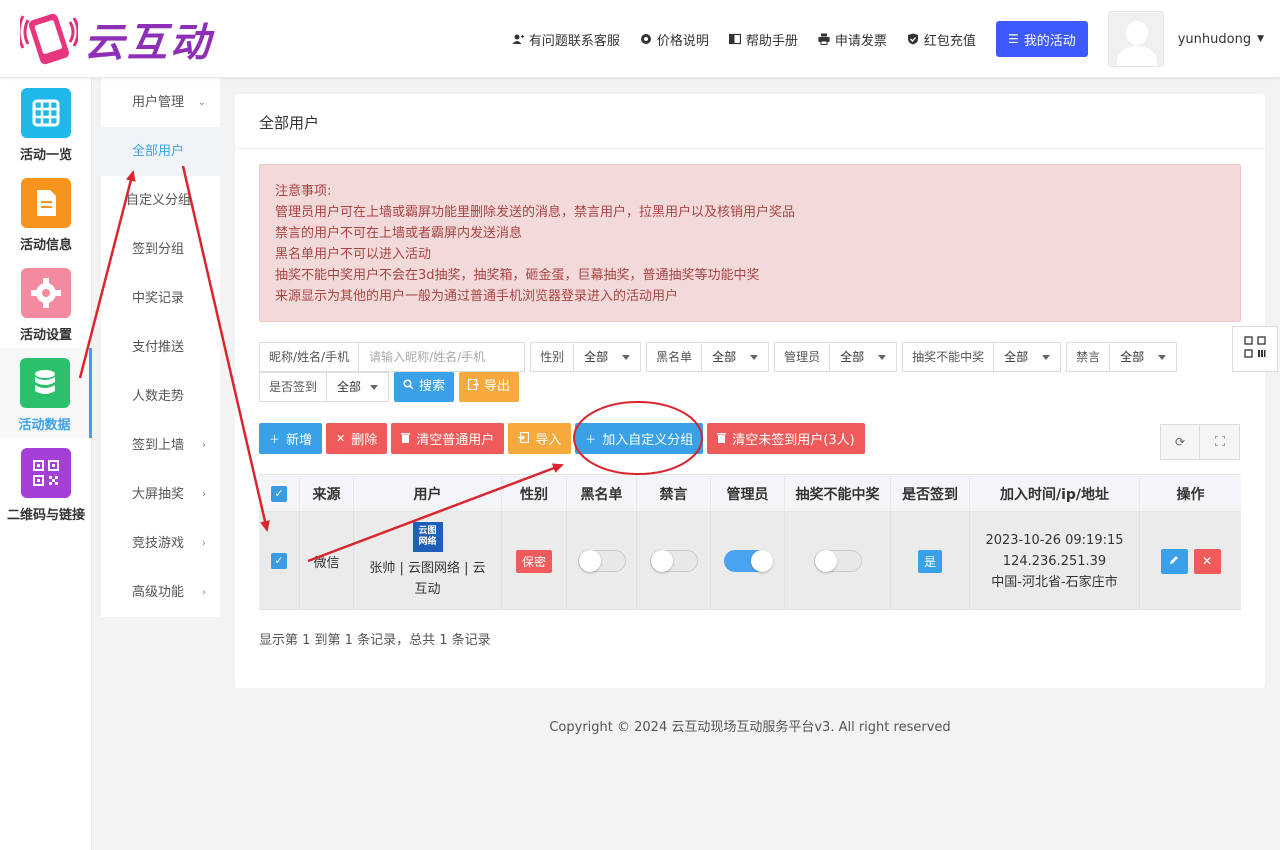 The width and height of the screenshot is (1280, 850). What do you see at coordinates (46, 213) in the screenshot?
I see `rail-item-activity-info: 活动信息` at bounding box center [46, 213].